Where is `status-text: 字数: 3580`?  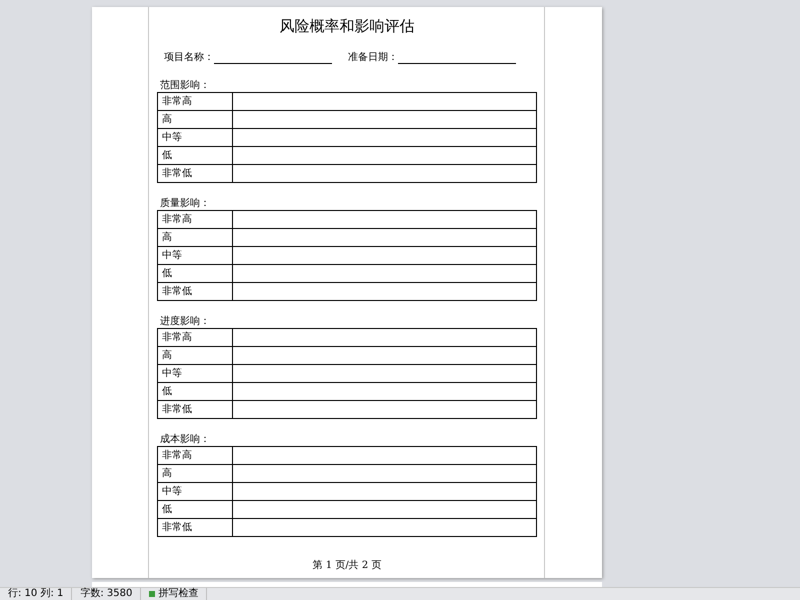
status-text: 字数: 3580 is located at coordinates (106, 594).